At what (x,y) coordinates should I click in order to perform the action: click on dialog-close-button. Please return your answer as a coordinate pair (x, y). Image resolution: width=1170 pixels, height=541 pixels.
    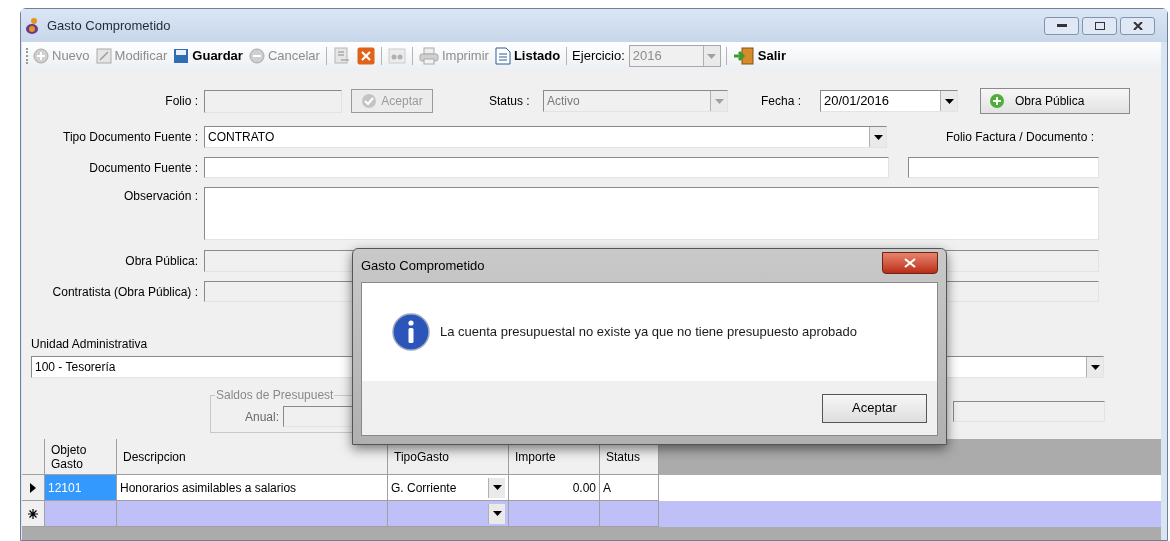
    Looking at the image, I should click on (910, 262).